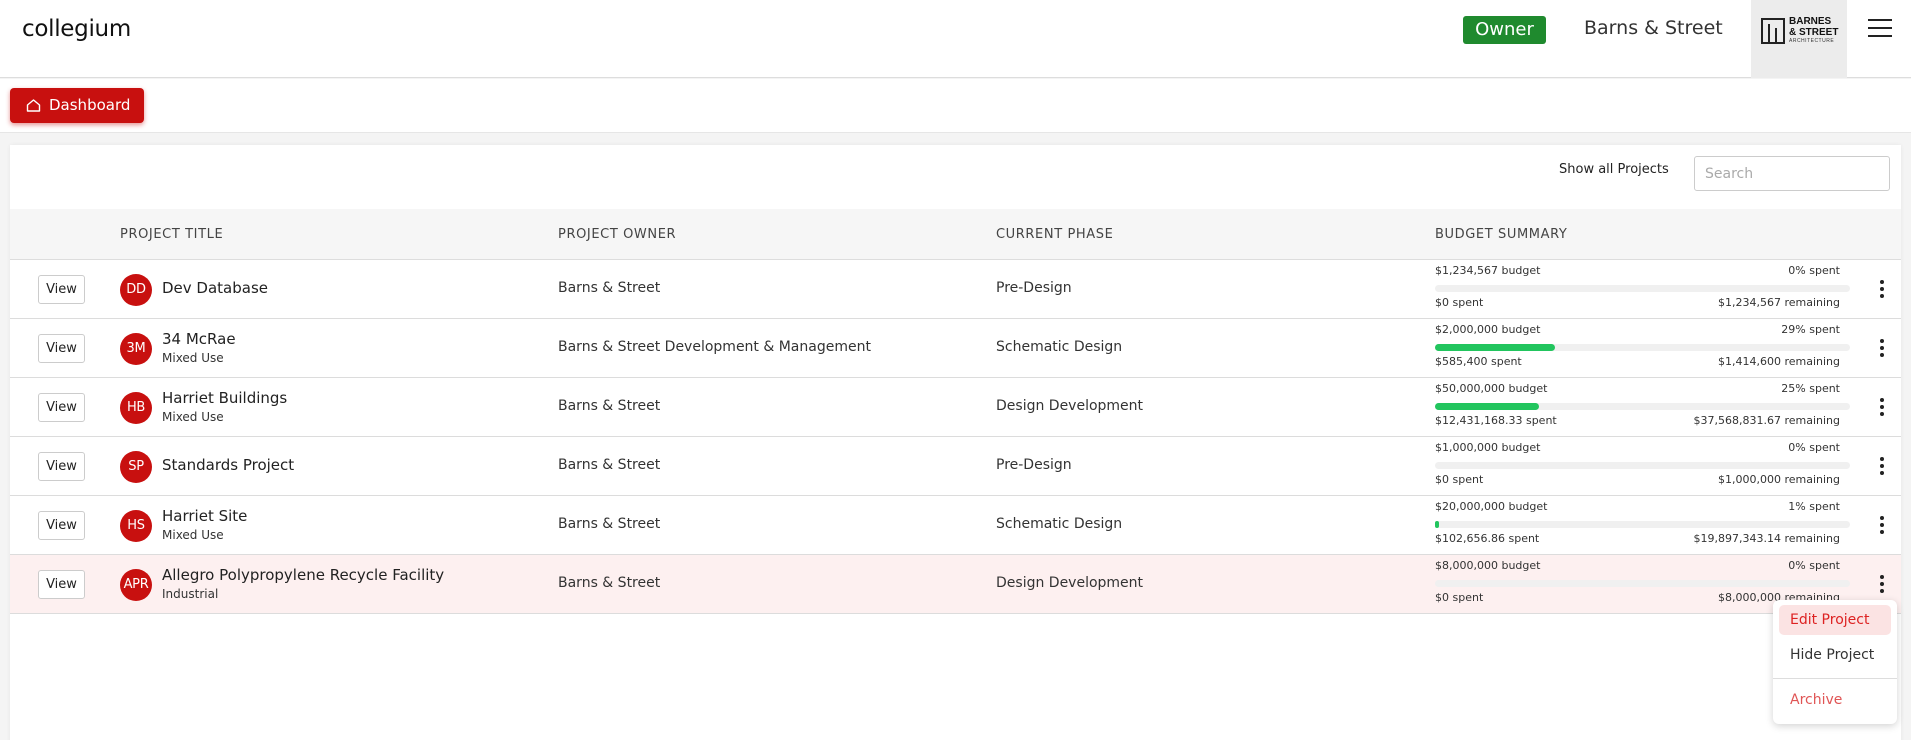 The image size is (1911, 740). What do you see at coordinates (1766, 538) in the screenshot?
I see `budget-remaining: $19,897,343.14 remaining` at bounding box center [1766, 538].